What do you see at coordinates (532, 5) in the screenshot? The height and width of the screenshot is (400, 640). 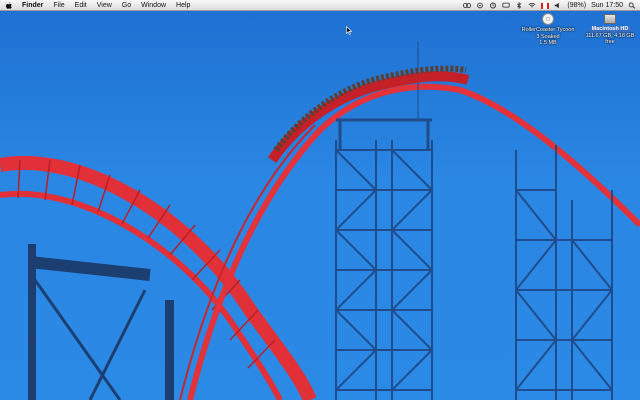 I see `wifi-icon` at bounding box center [532, 5].